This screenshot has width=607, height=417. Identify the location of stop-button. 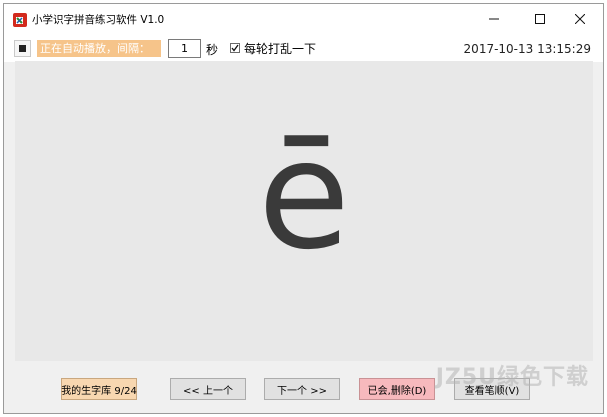
(22, 48).